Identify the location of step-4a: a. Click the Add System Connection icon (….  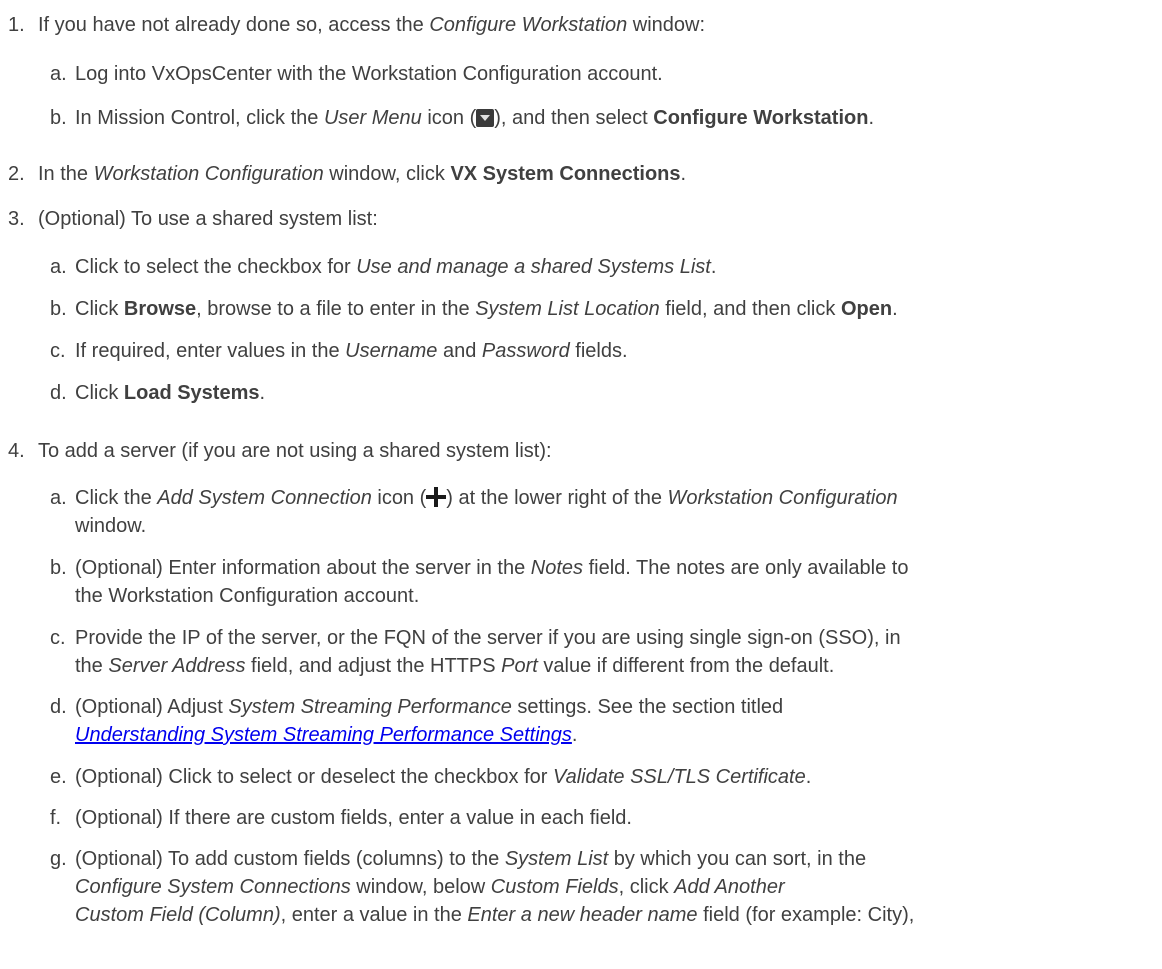
(474, 512).